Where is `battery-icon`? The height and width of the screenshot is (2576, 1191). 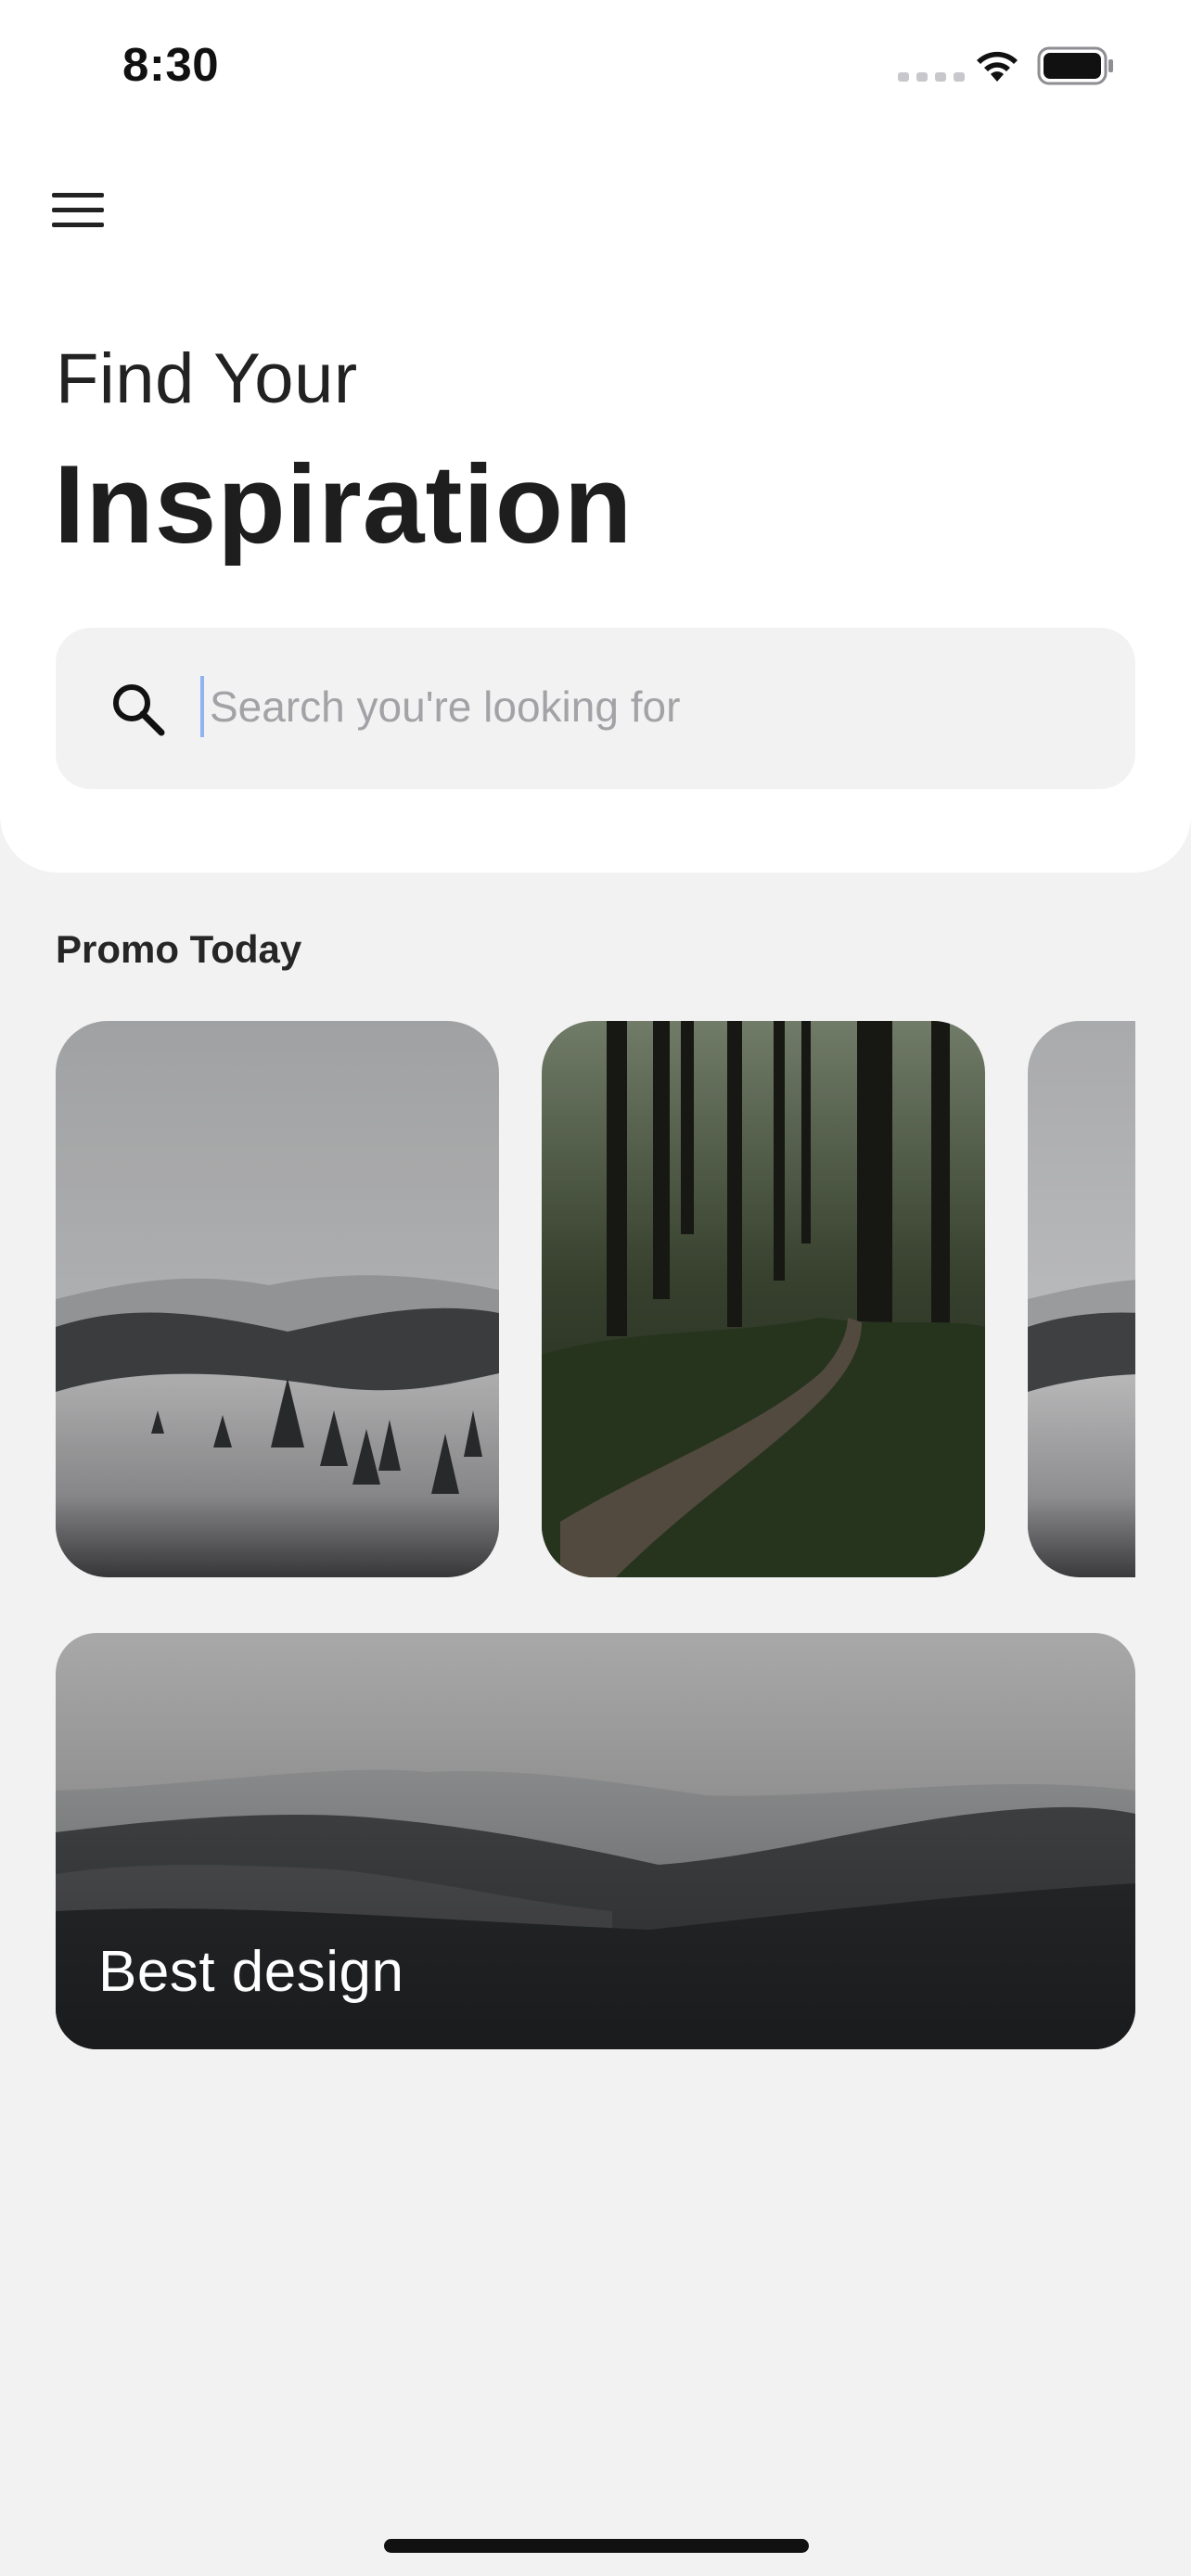 battery-icon is located at coordinates (1075, 66).